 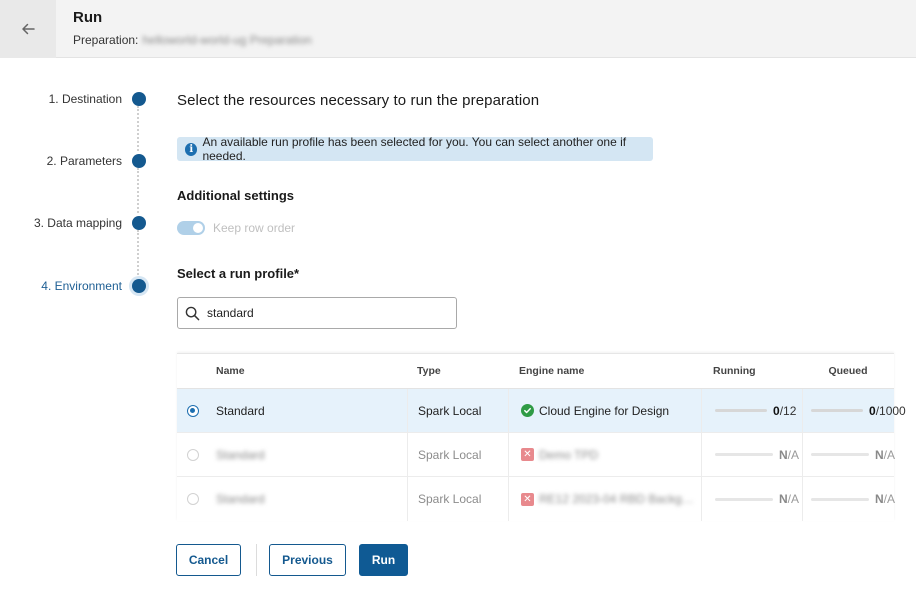 I want to click on step-label: 3. Data mapping, so click(x=77, y=223).